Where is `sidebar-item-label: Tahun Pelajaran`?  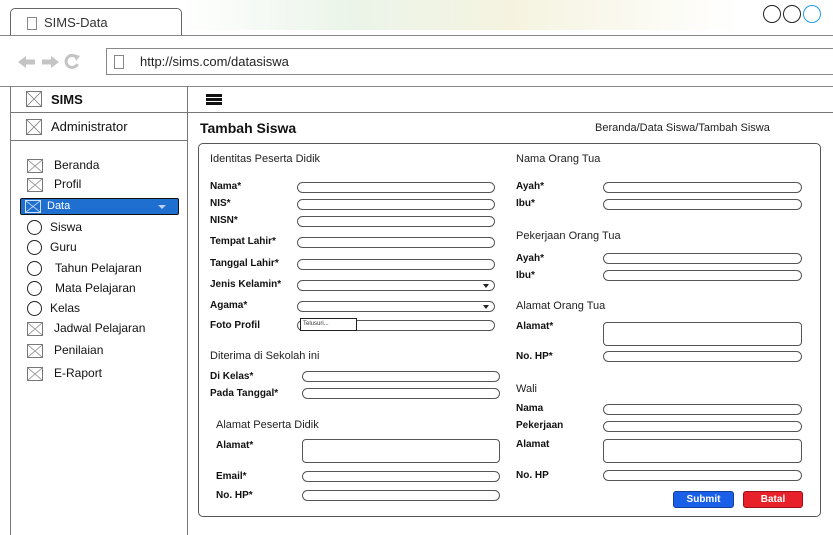 sidebar-item-label: Tahun Pelajaran is located at coordinates (98, 268).